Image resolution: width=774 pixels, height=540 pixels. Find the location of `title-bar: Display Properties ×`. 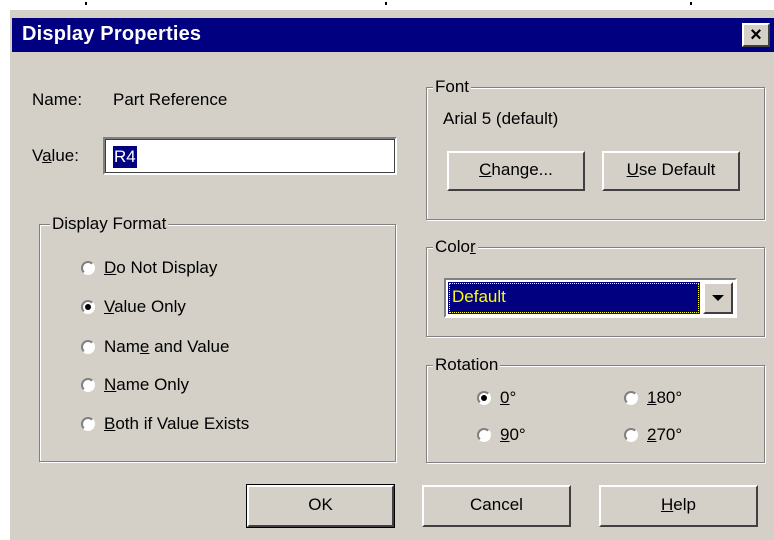

title-bar: Display Properties × is located at coordinates (393, 35).